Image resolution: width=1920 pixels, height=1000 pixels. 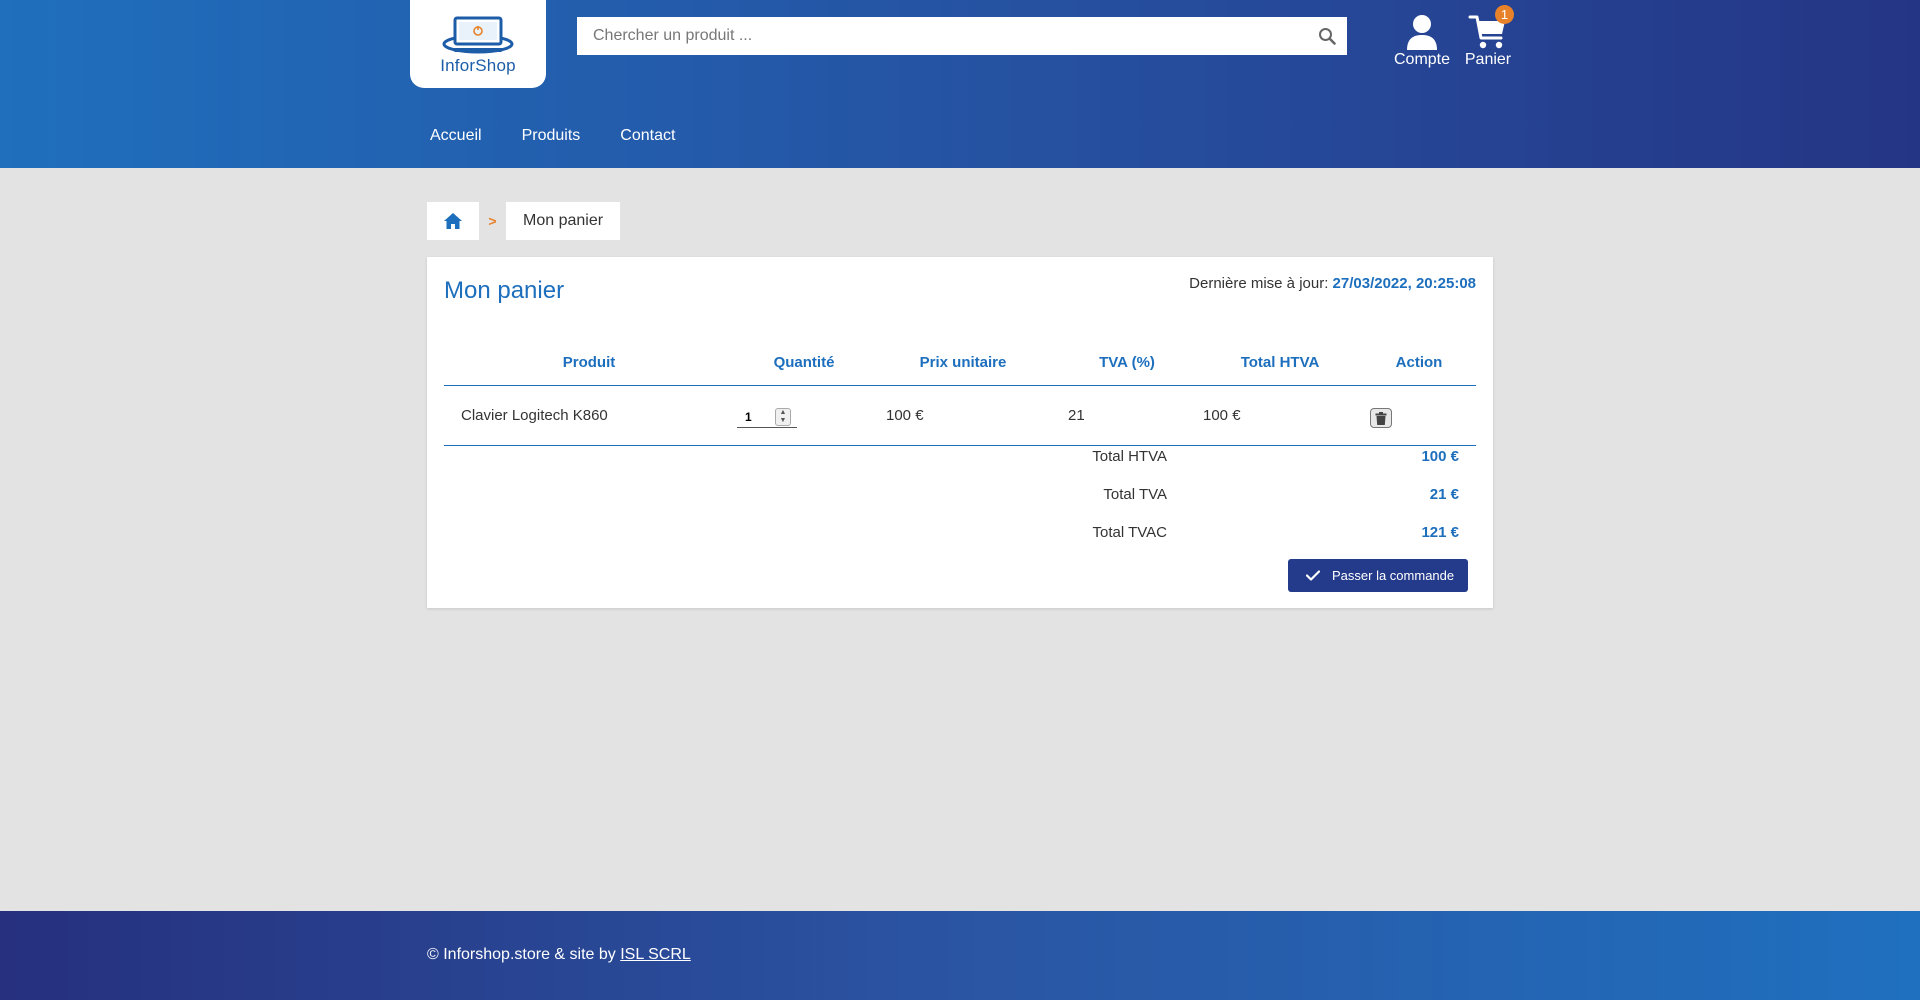 What do you see at coordinates (756, 416) in the screenshot?
I see `quantity-input` at bounding box center [756, 416].